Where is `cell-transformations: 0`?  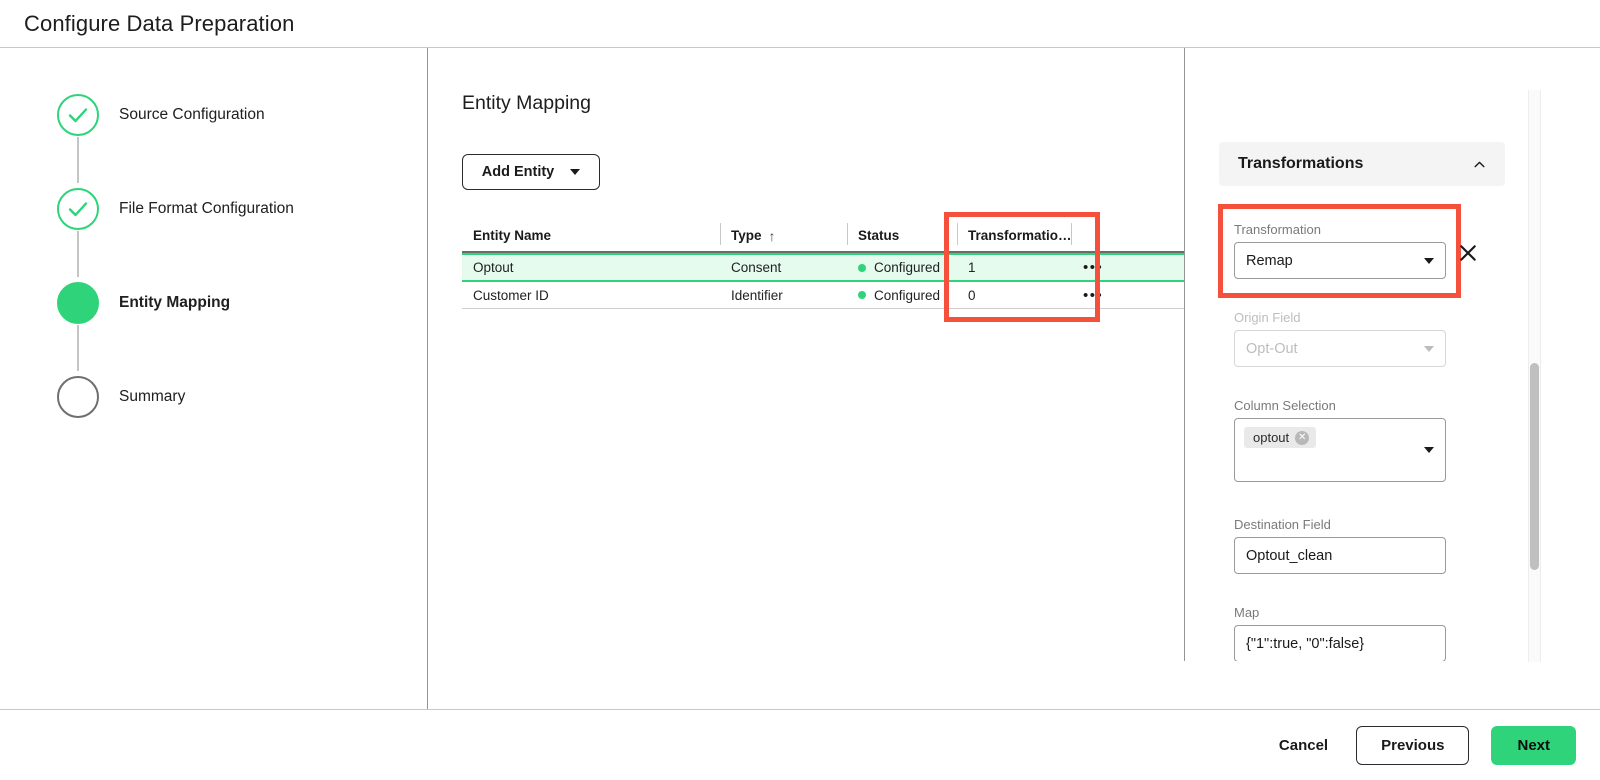
cell-transformations: 0 is located at coordinates (972, 295).